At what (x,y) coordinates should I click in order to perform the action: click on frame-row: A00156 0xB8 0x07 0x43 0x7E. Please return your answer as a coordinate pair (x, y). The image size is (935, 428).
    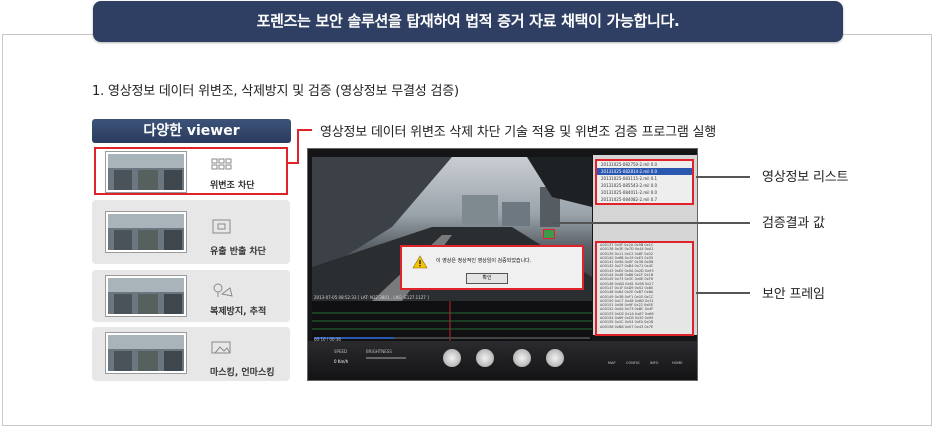
    Looking at the image, I should click on (627, 326).